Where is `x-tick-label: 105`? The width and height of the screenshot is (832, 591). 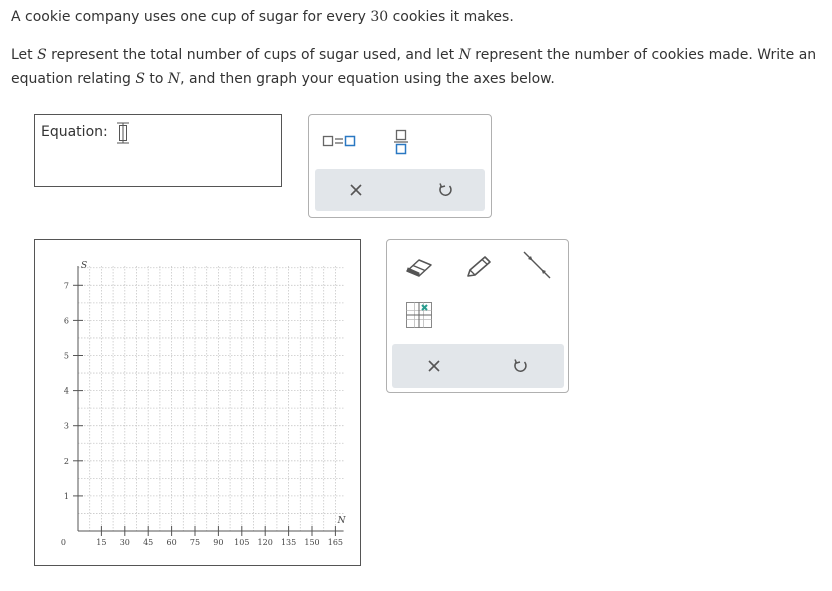 x-tick-label: 105 is located at coordinates (241, 542).